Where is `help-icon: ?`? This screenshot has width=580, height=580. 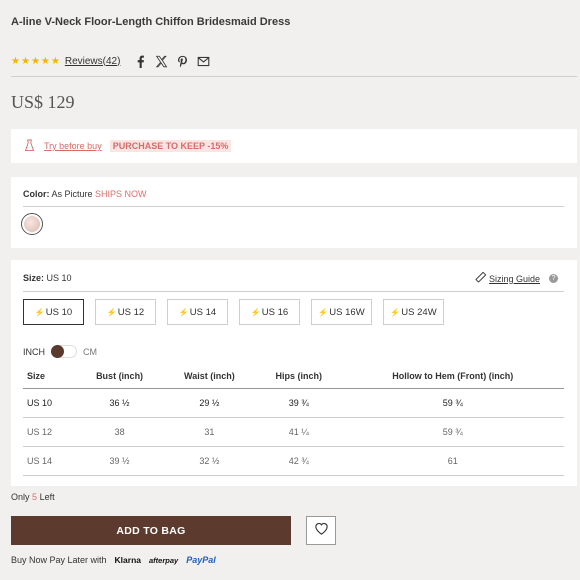
help-icon: ? is located at coordinates (554, 278).